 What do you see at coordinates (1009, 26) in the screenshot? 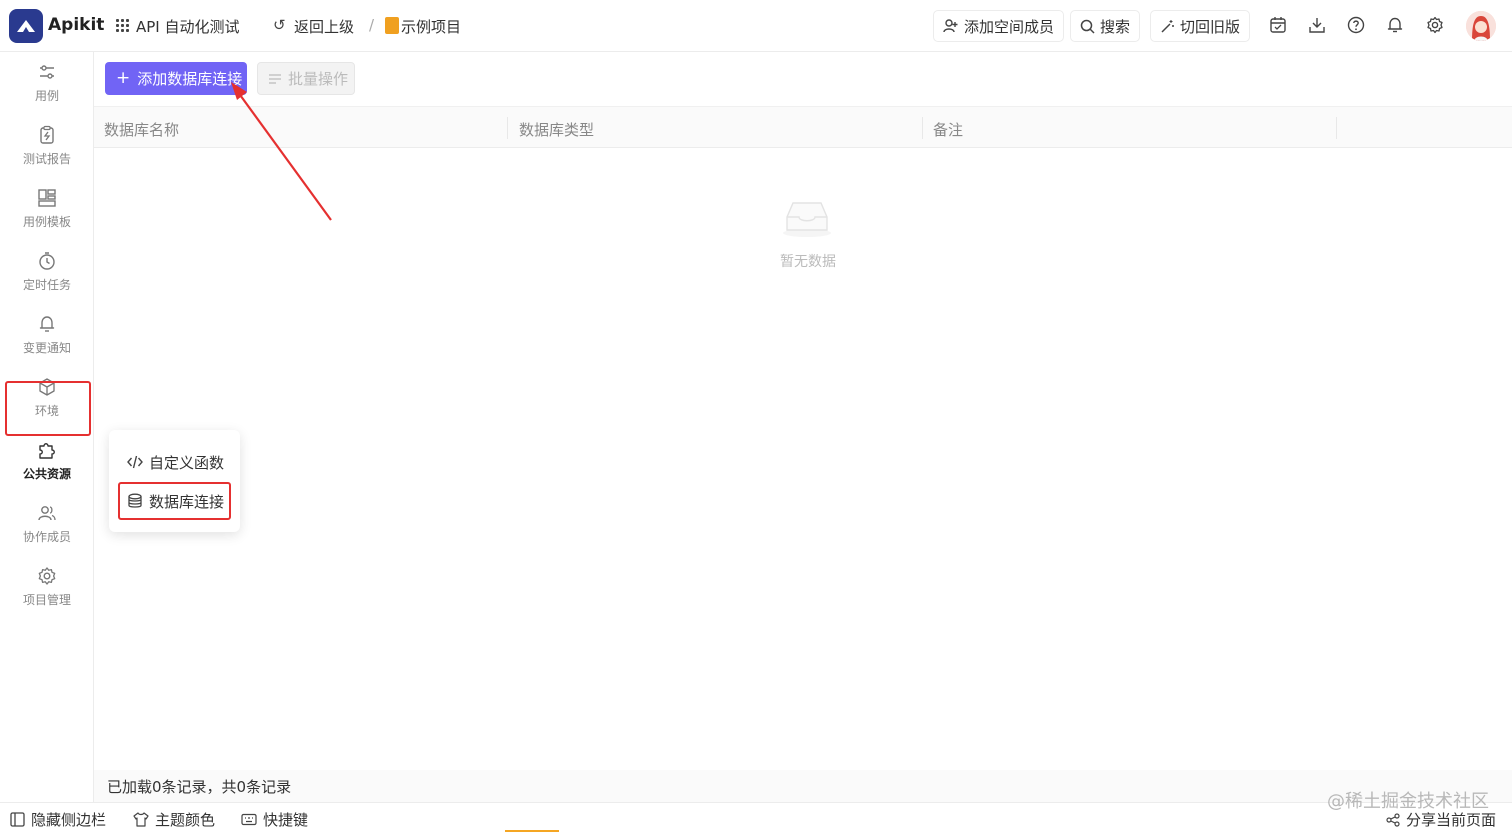
I see `add-member-label: 添加空间成员` at bounding box center [1009, 26].